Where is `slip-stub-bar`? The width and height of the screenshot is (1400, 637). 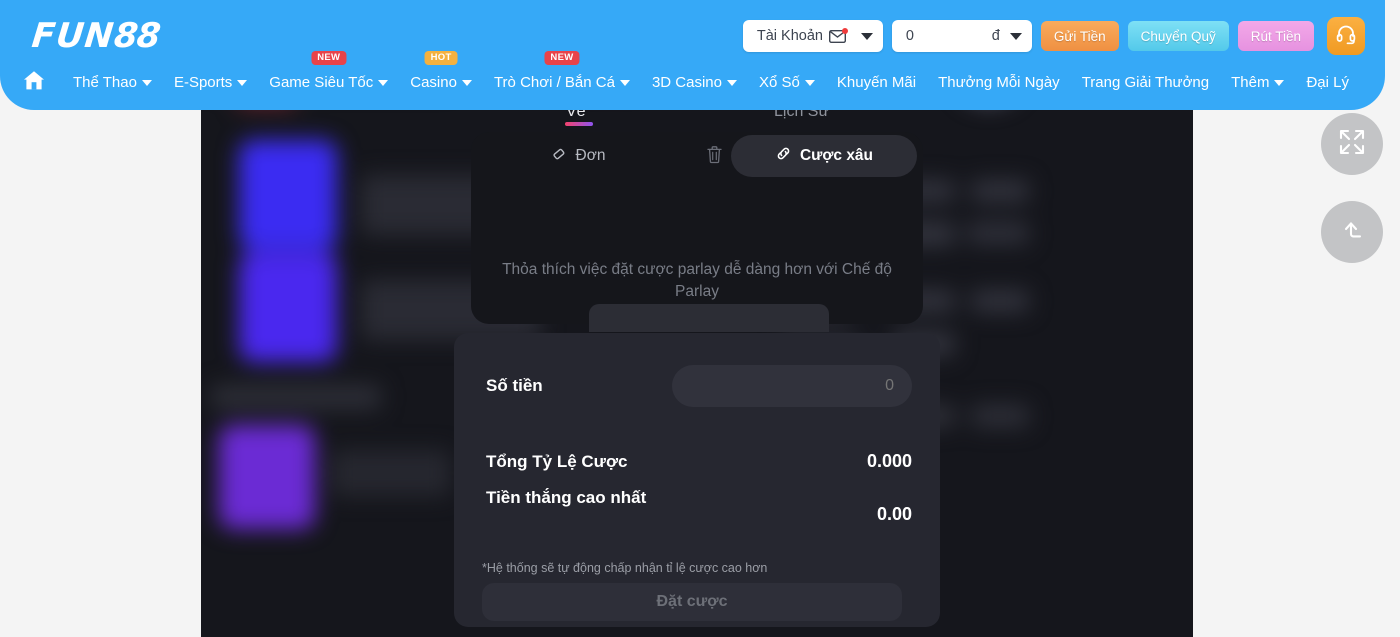
slip-stub-bar is located at coordinates (709, 318).